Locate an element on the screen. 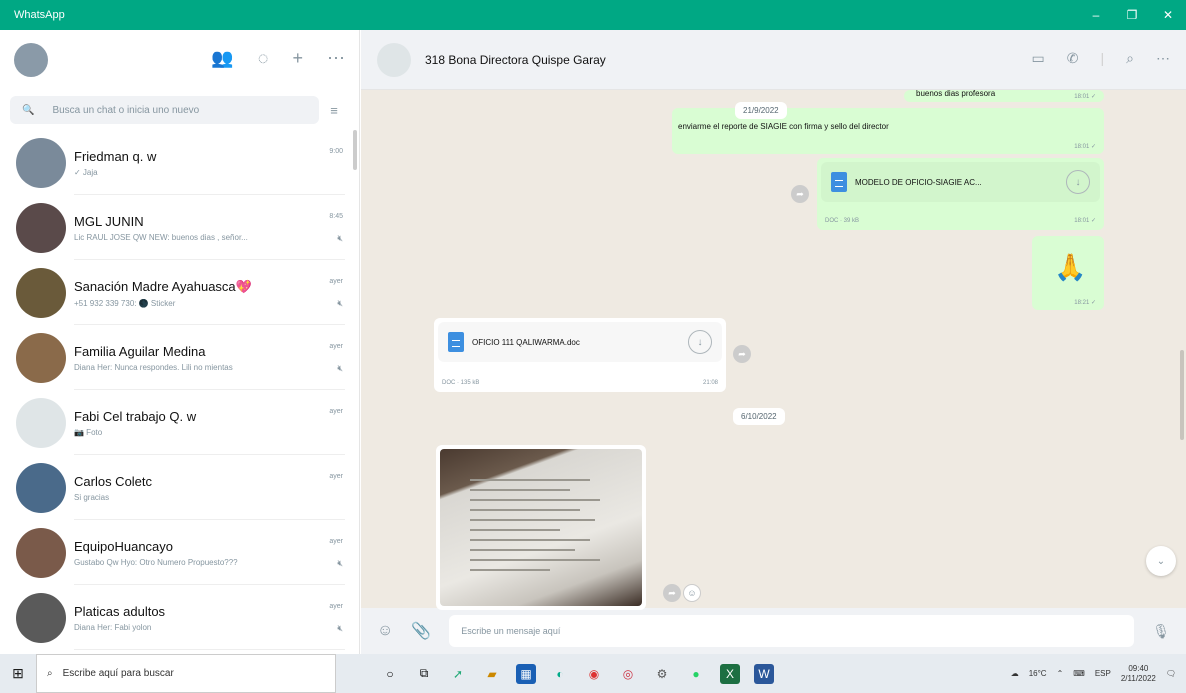 The height and width of the screenshot is (693, 1186). excel-icon: X is located at coordinates (730, 673).